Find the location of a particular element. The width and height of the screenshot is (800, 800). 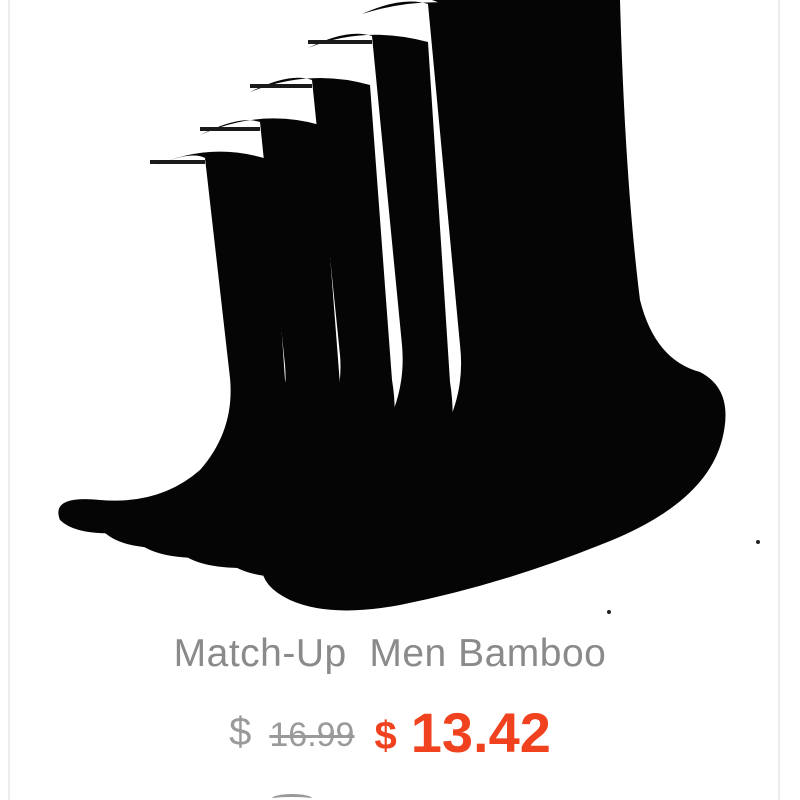

original-price-value: 16.99 is located at coordinates (312, 735).